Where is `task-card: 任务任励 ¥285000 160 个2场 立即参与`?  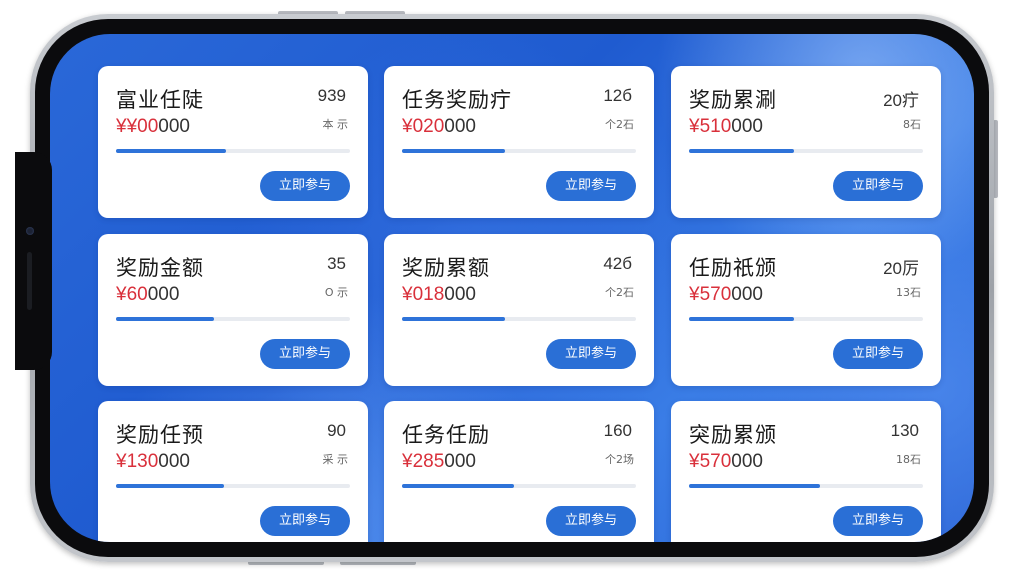
task-card: 任务任励 ¥285000 160 个2场 立即参与 is located at coordinates (519, 471).